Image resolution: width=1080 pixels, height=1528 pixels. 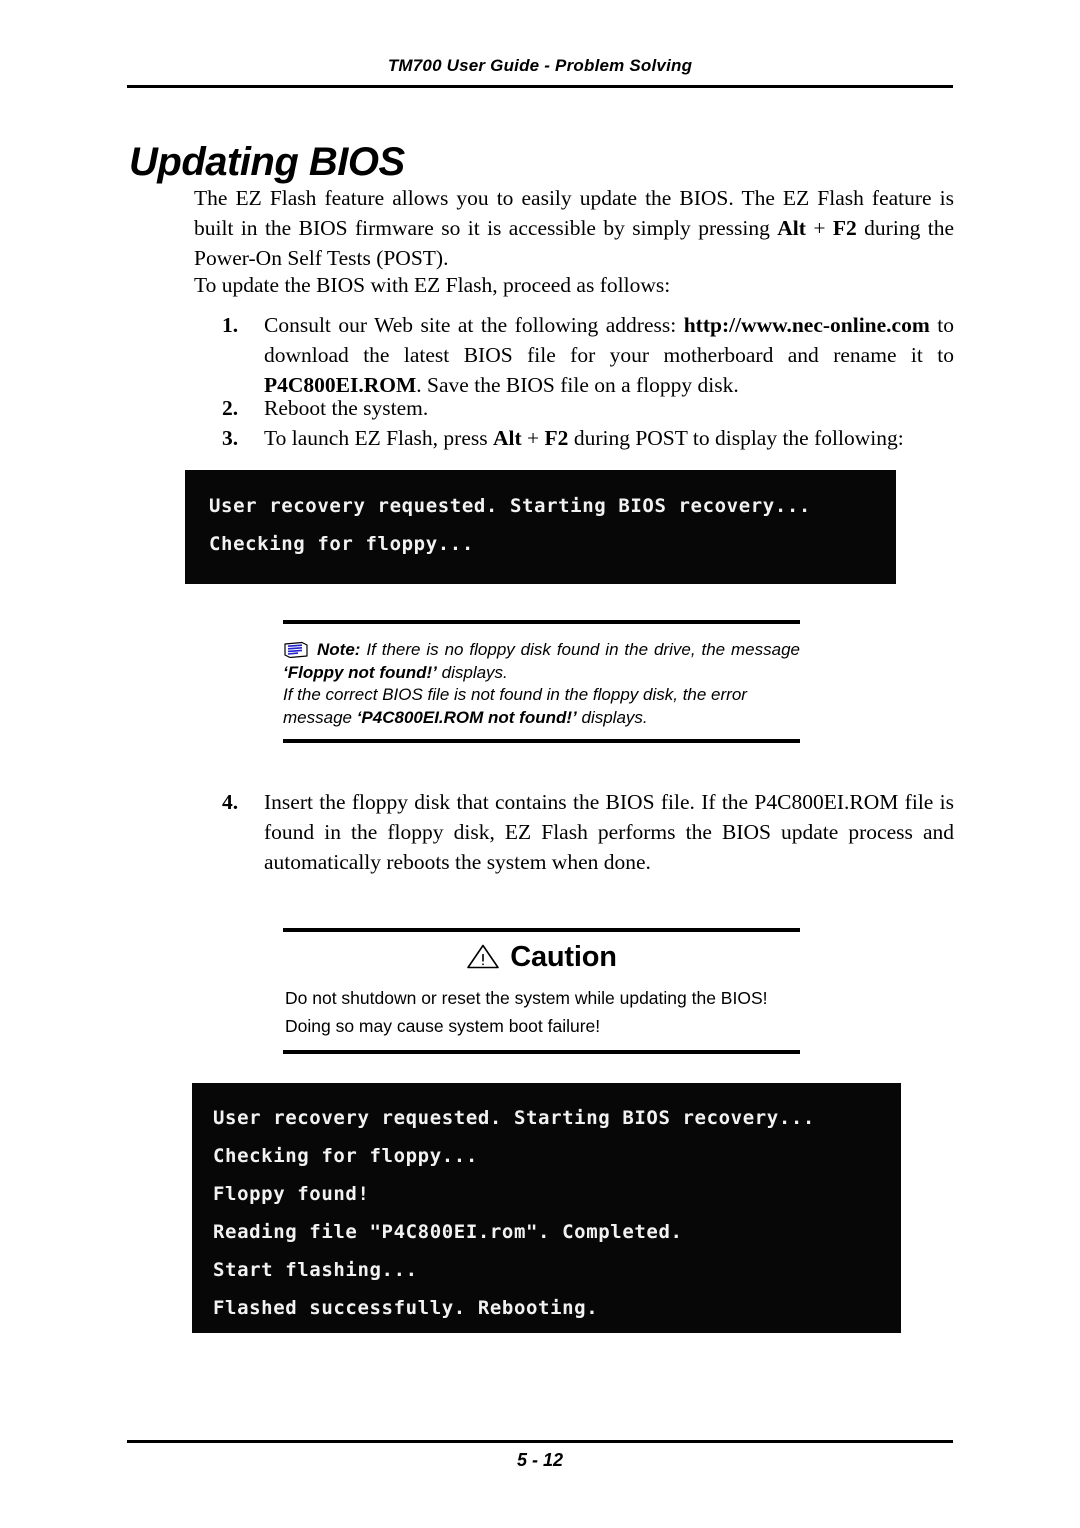 I want to click on caution-bottom-rule, so click(x=541, y=1052).